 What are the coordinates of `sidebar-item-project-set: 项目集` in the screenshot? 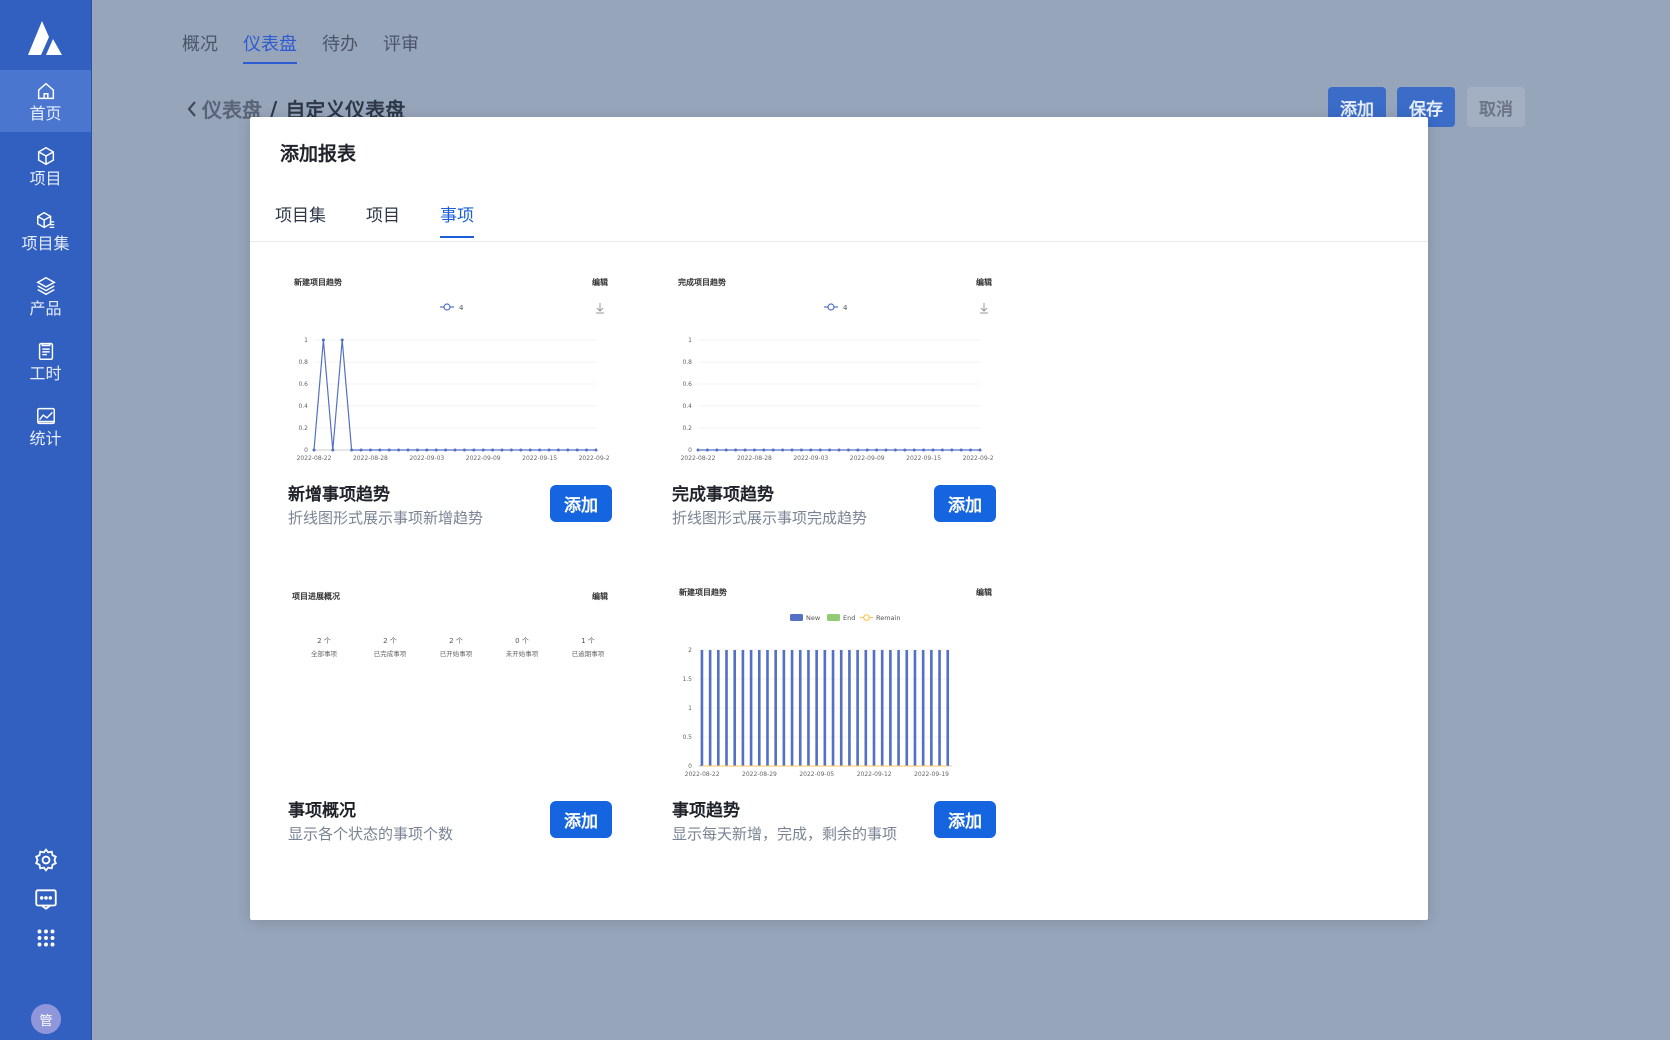 It's located at (45, 231).